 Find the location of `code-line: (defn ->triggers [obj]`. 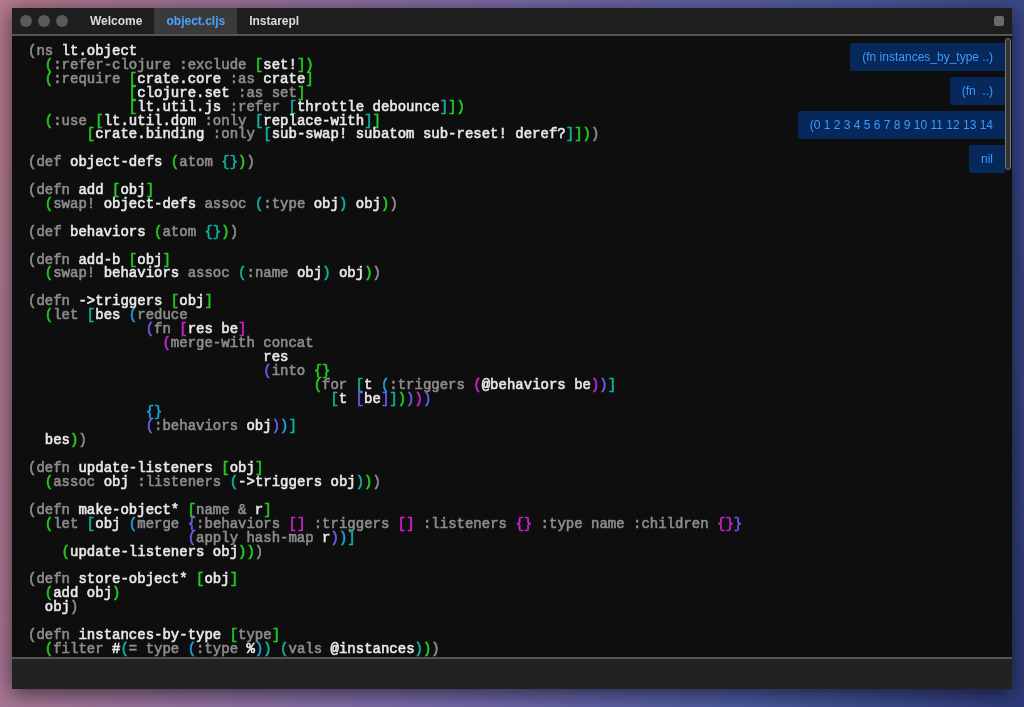

code-line: (defn ->triggers [obj] is located at coordinates (120, 301).